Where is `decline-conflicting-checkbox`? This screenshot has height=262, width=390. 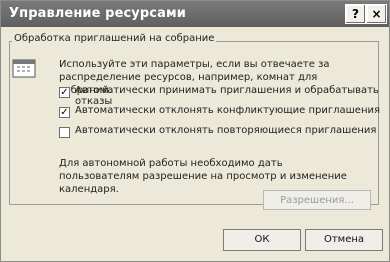 decline-conflicting-checkbox is located at coordinates (64, 112).